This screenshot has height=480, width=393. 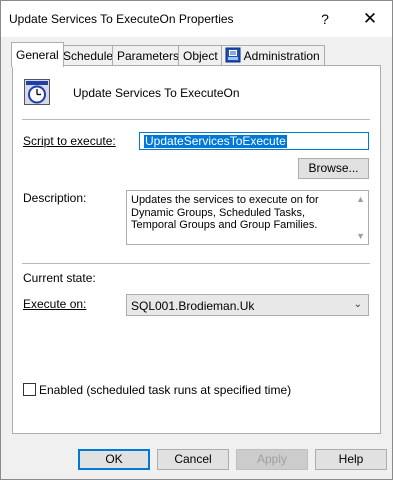 I want to click on ok-button: OK, so click(x=114, y=459).